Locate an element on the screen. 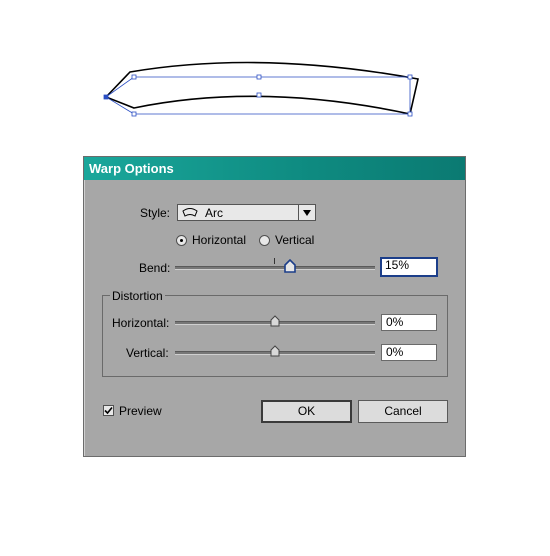 The height and width of the screenshot is (556, 550). warped-shape is located at coordinates (261, 88).